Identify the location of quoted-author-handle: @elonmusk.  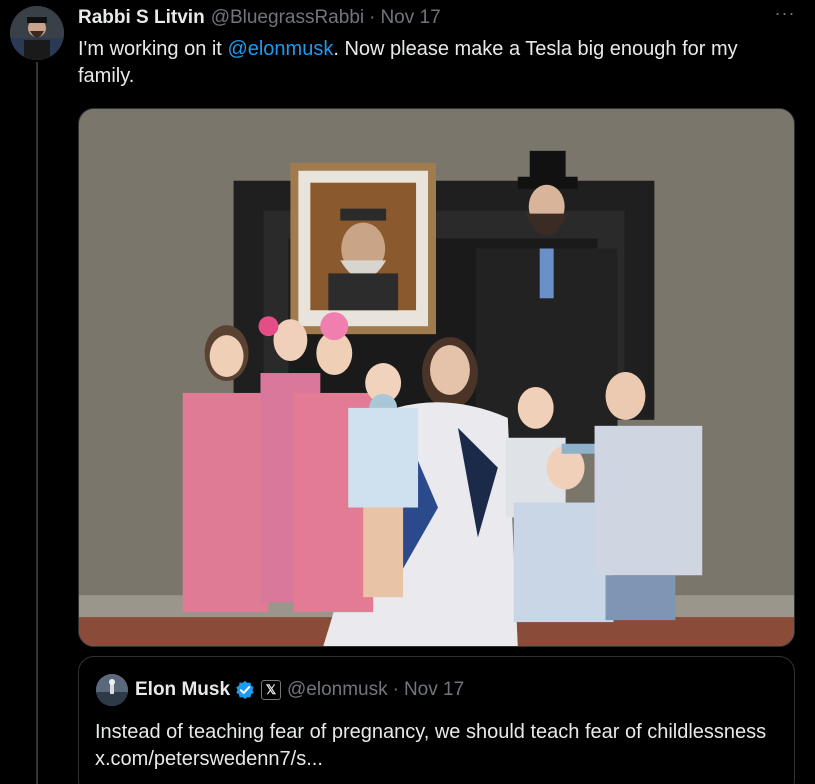
(337, 690).